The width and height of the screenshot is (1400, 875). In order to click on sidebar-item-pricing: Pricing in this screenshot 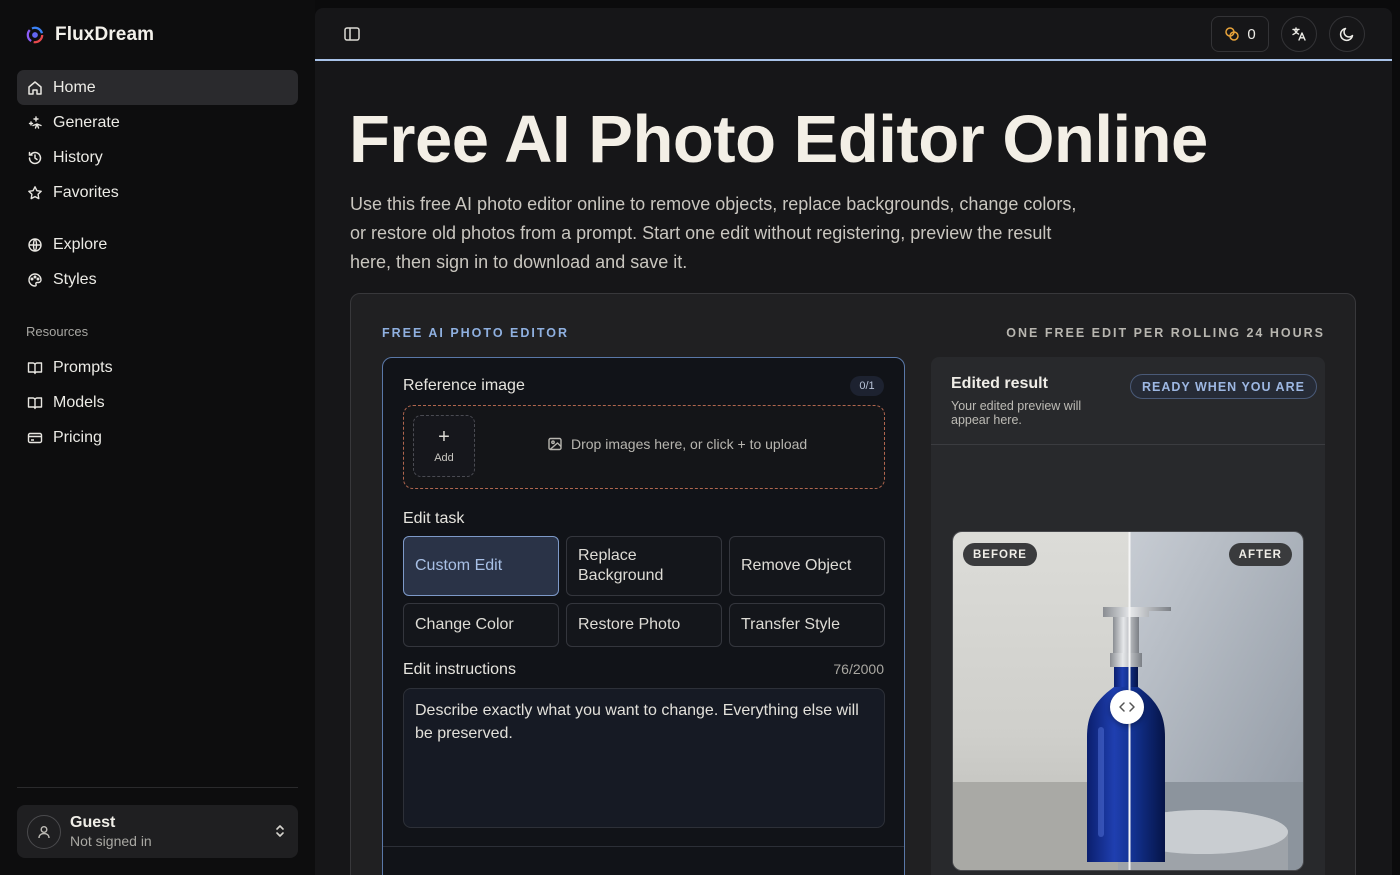, I will do `click(157, 437)`.